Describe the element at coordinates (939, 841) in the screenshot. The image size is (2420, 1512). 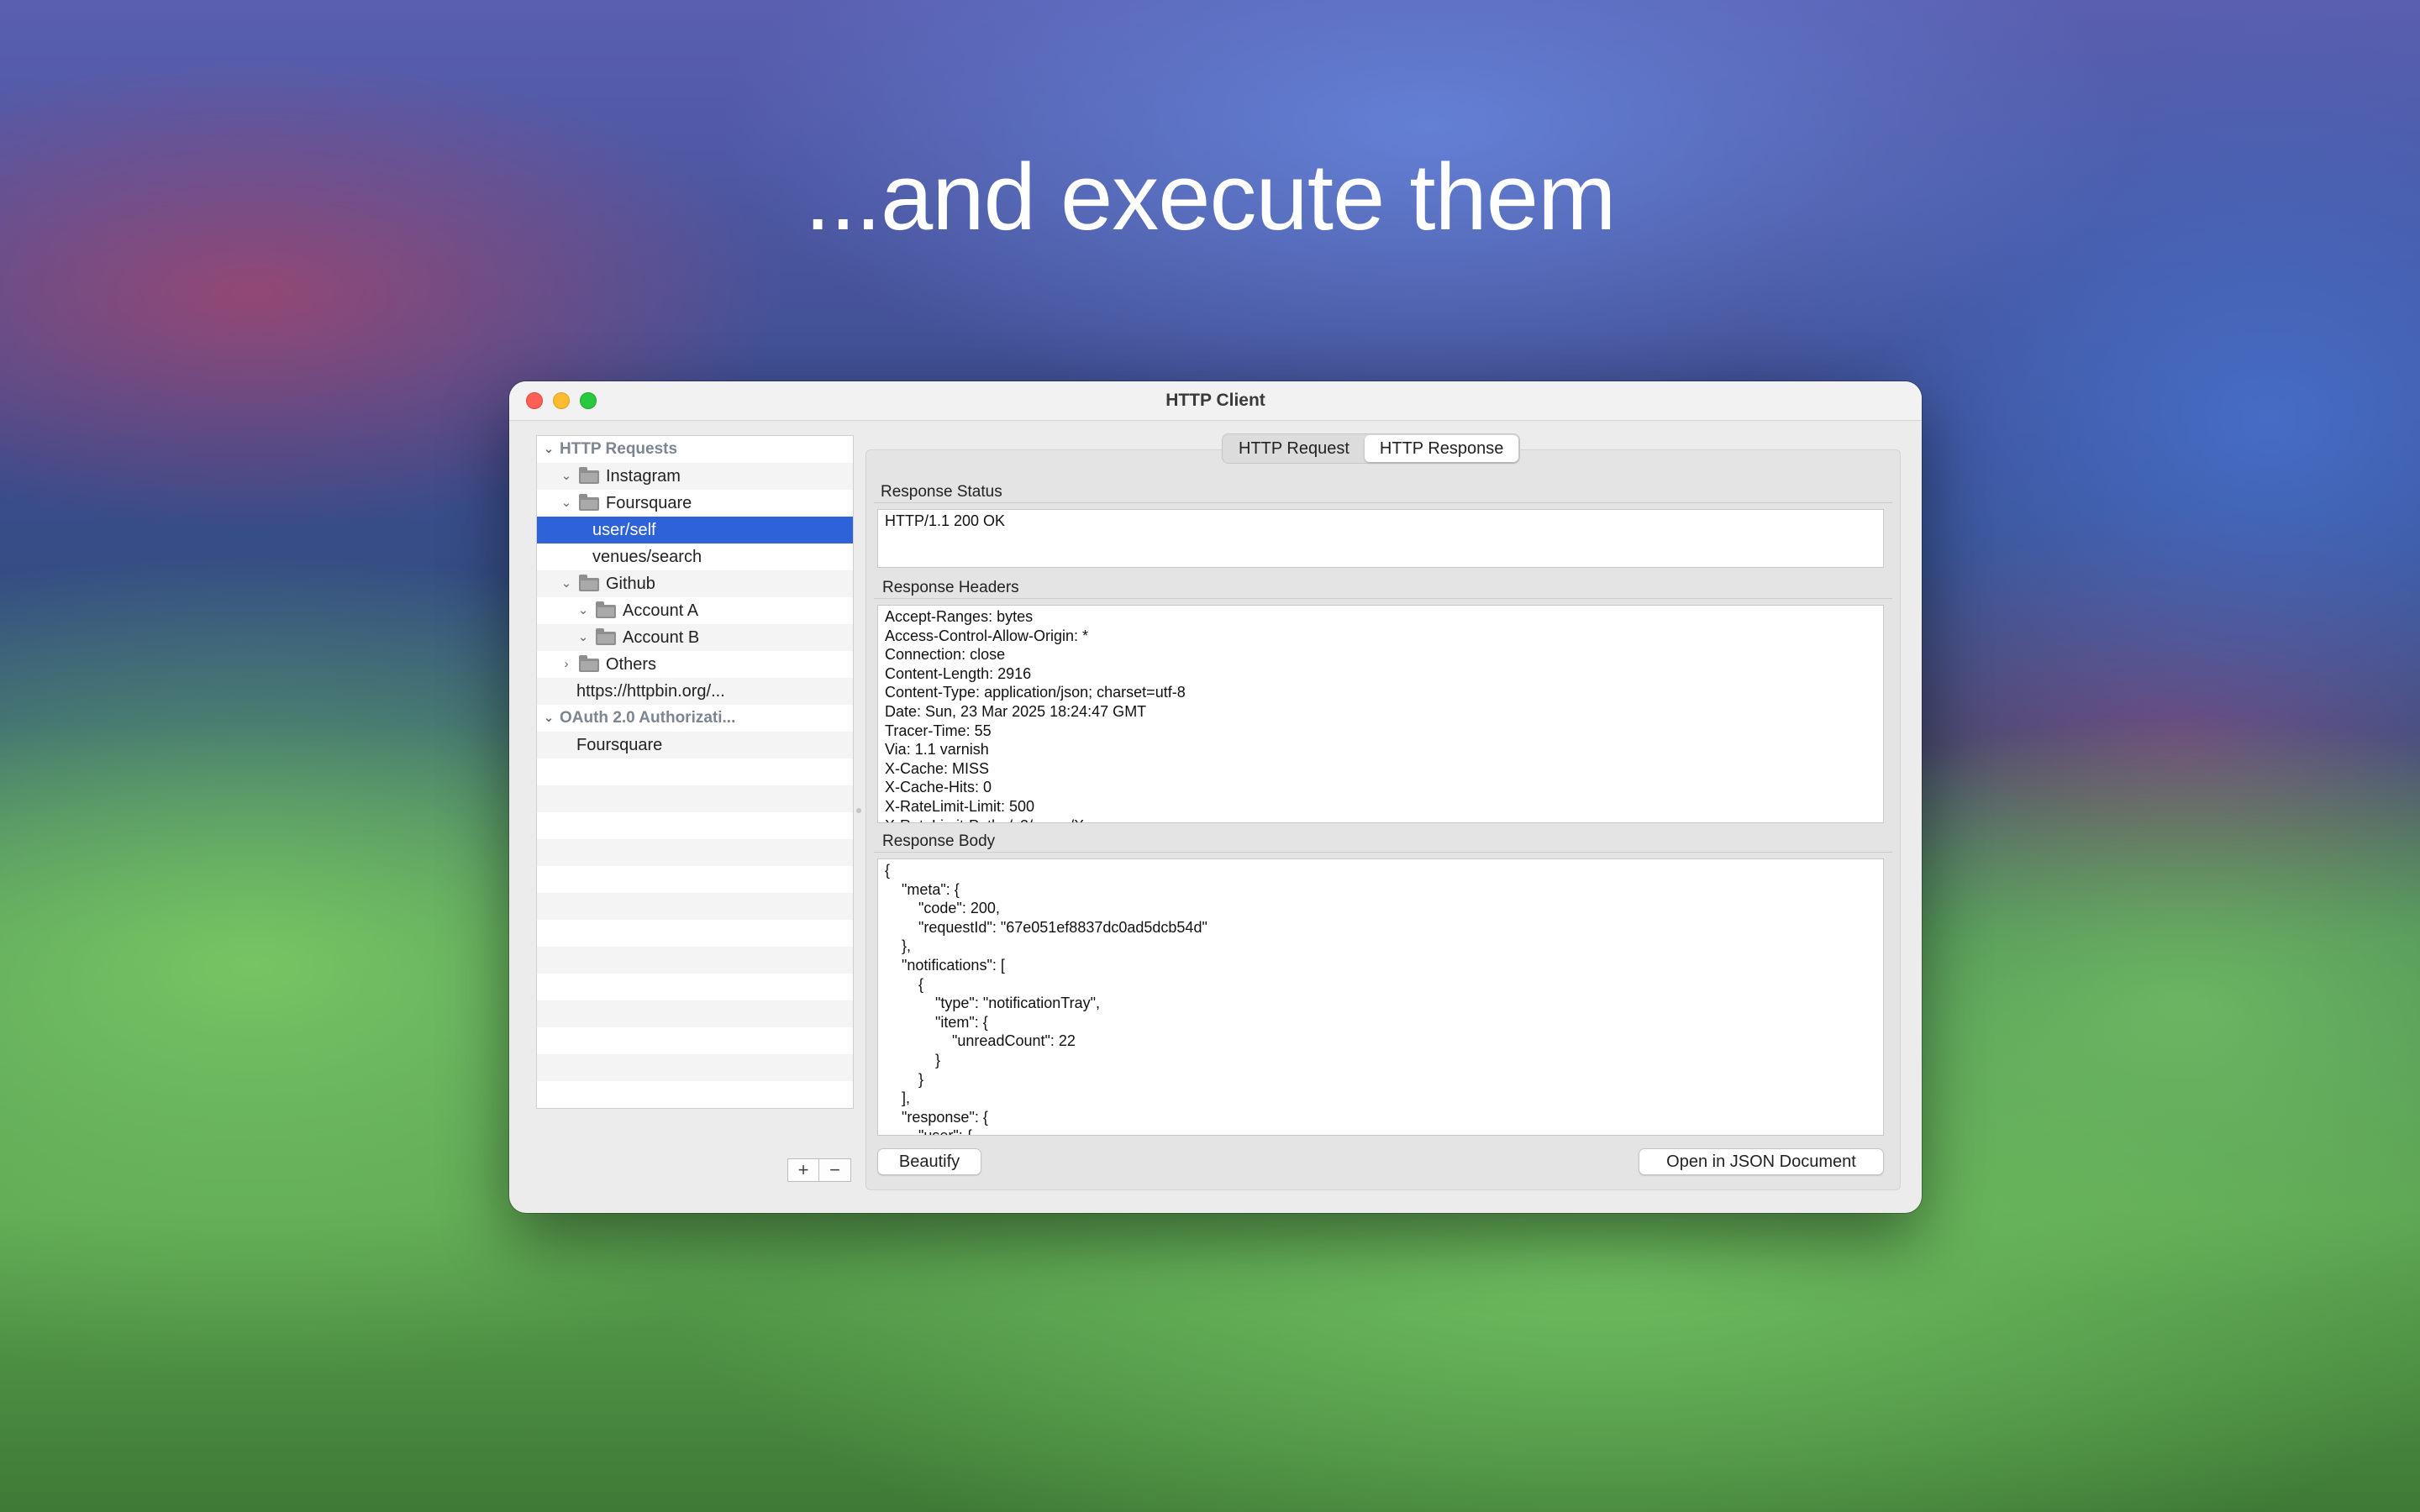
I see `response-body-label: Response Body` at that location.